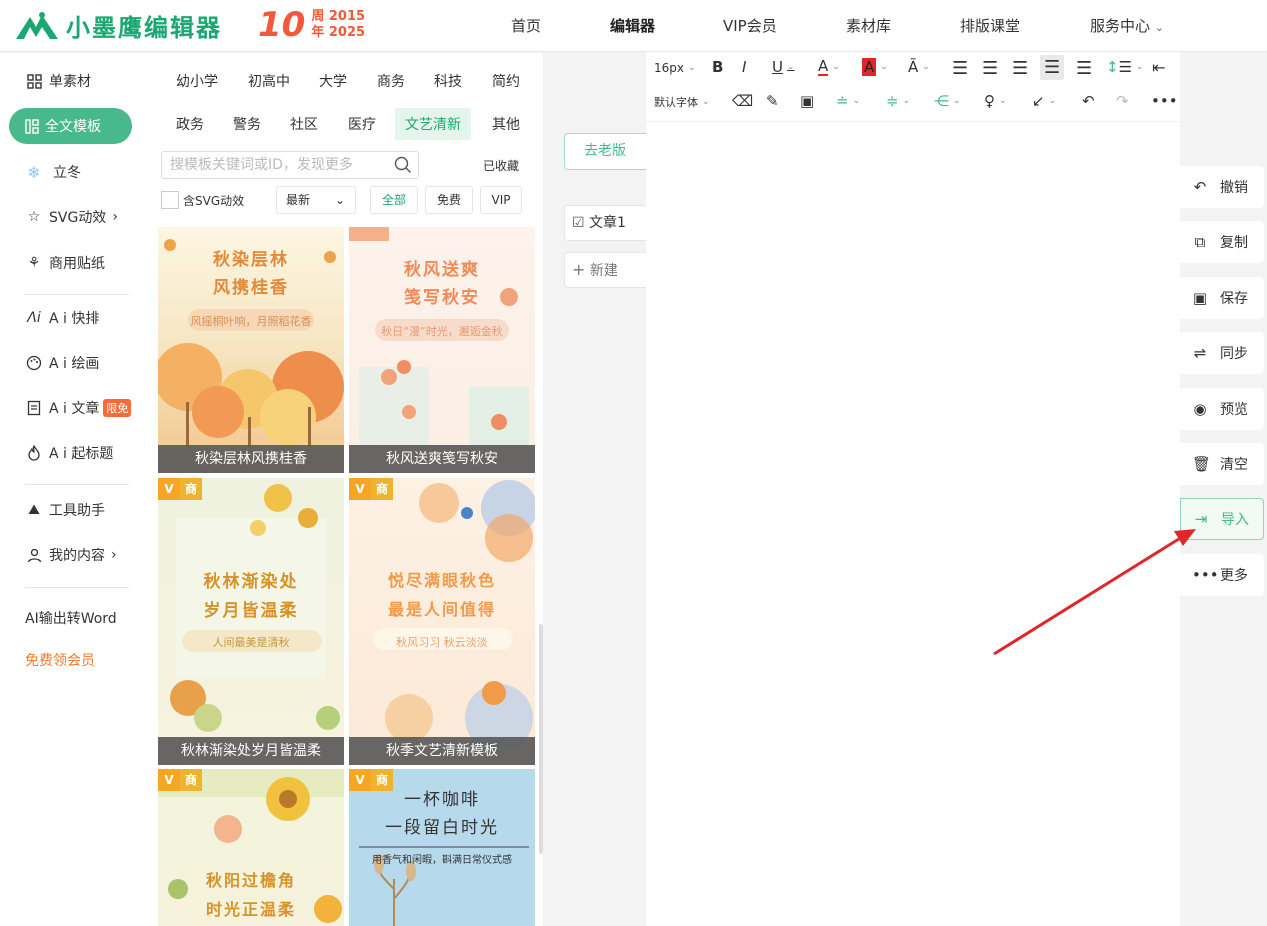 This screenshot has width=1267, height=926. Describe the element at coordinates (1044, 101) in the screenshot. I see `arrow-icon: ↙ ⌄` at that location.